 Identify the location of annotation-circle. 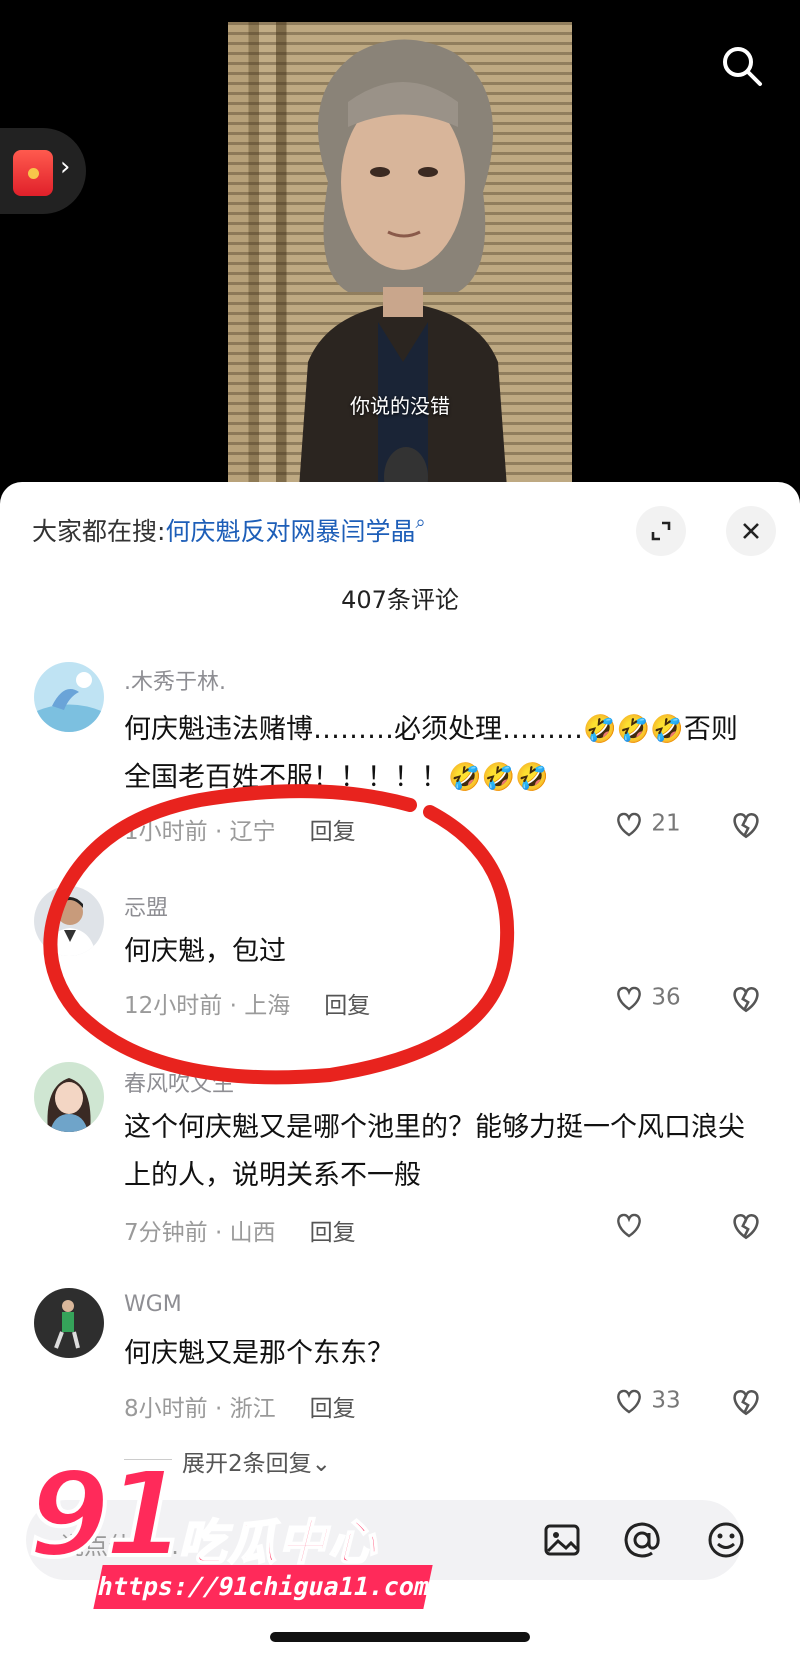
(279, 934).